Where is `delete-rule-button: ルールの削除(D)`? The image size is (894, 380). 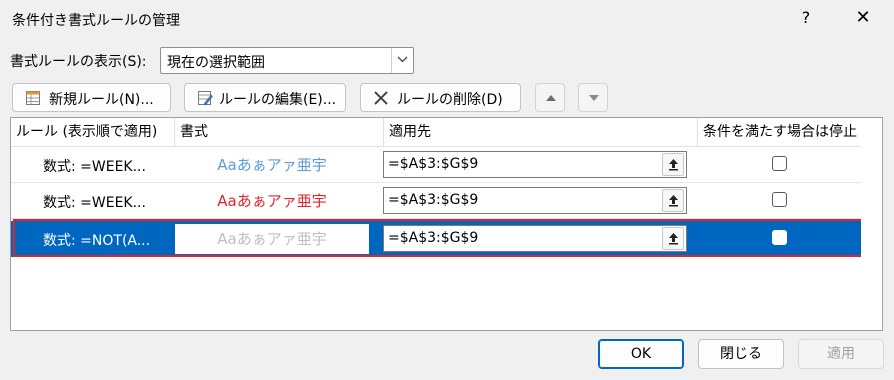 delete-rule-button: ルールの削除(D) is located at coordinates (440, 97).